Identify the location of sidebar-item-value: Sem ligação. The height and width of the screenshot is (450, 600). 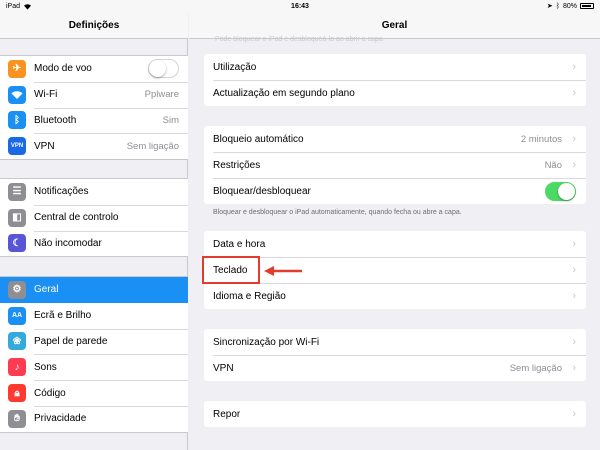
(152, 146).